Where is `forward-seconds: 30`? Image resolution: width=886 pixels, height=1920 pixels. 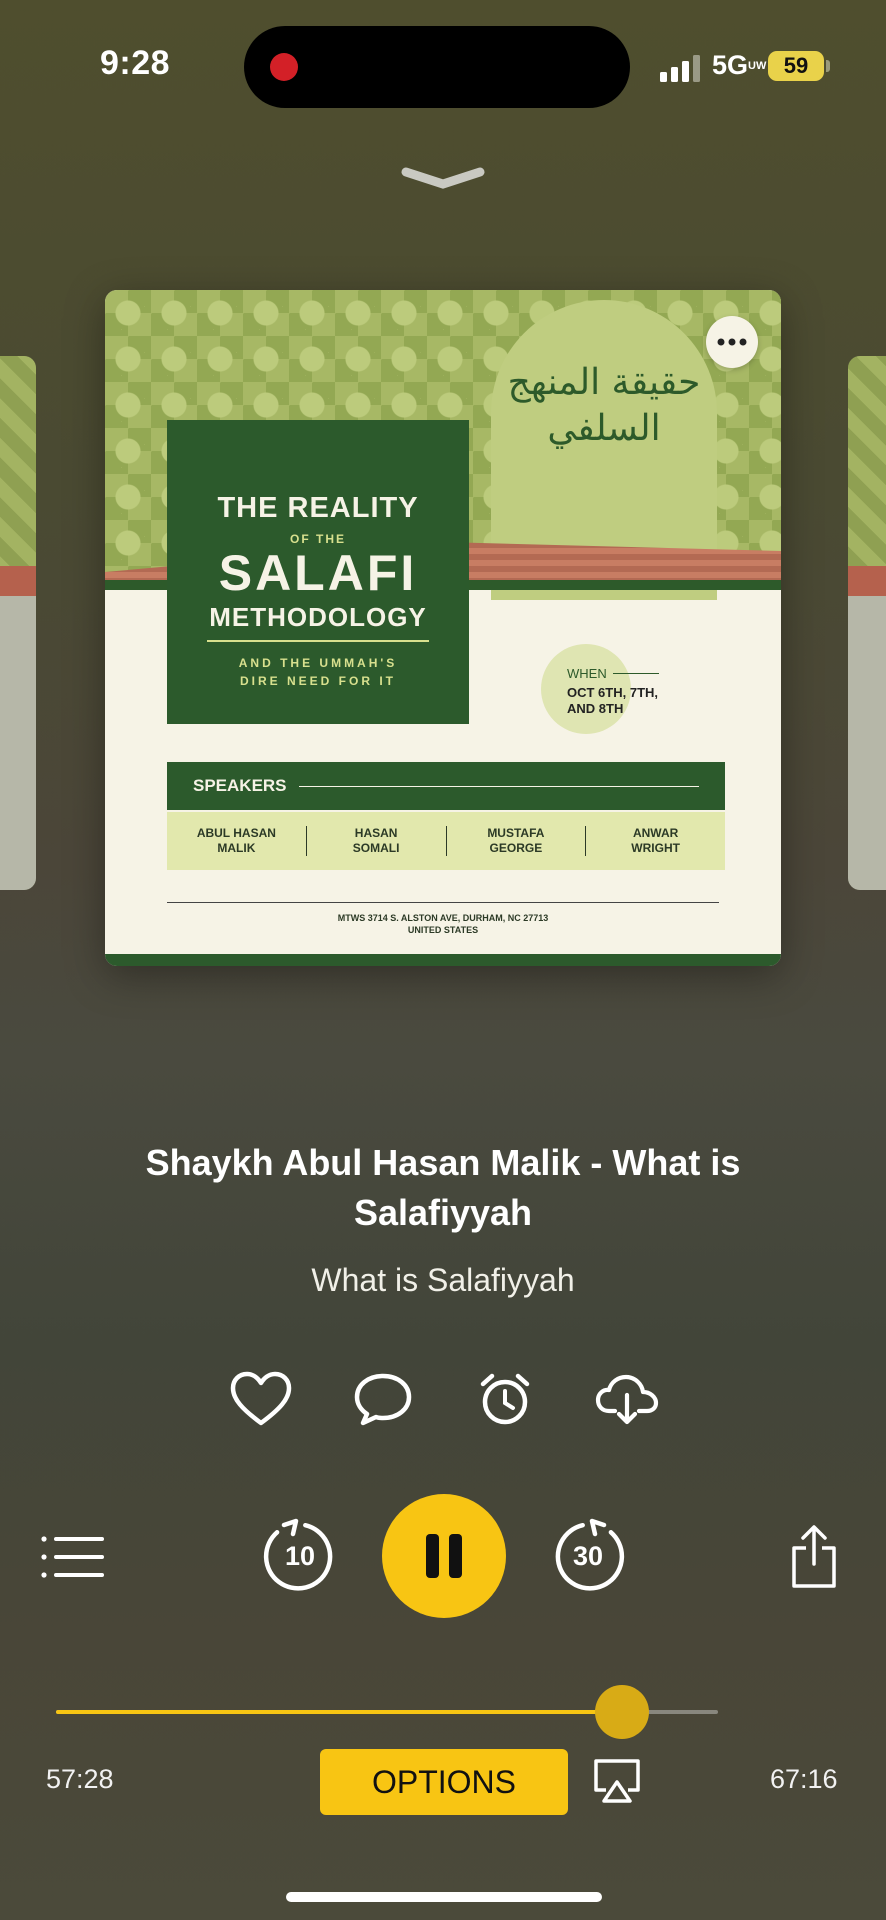 forward-seconds: 30 is located at coordinates (588, 1556).